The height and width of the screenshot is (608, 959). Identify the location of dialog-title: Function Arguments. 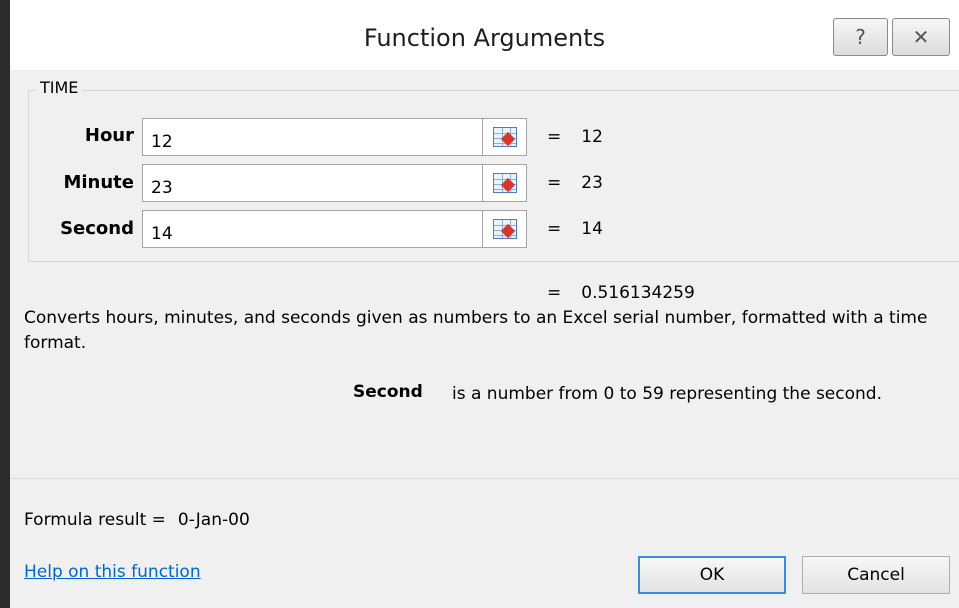
(484, 38).